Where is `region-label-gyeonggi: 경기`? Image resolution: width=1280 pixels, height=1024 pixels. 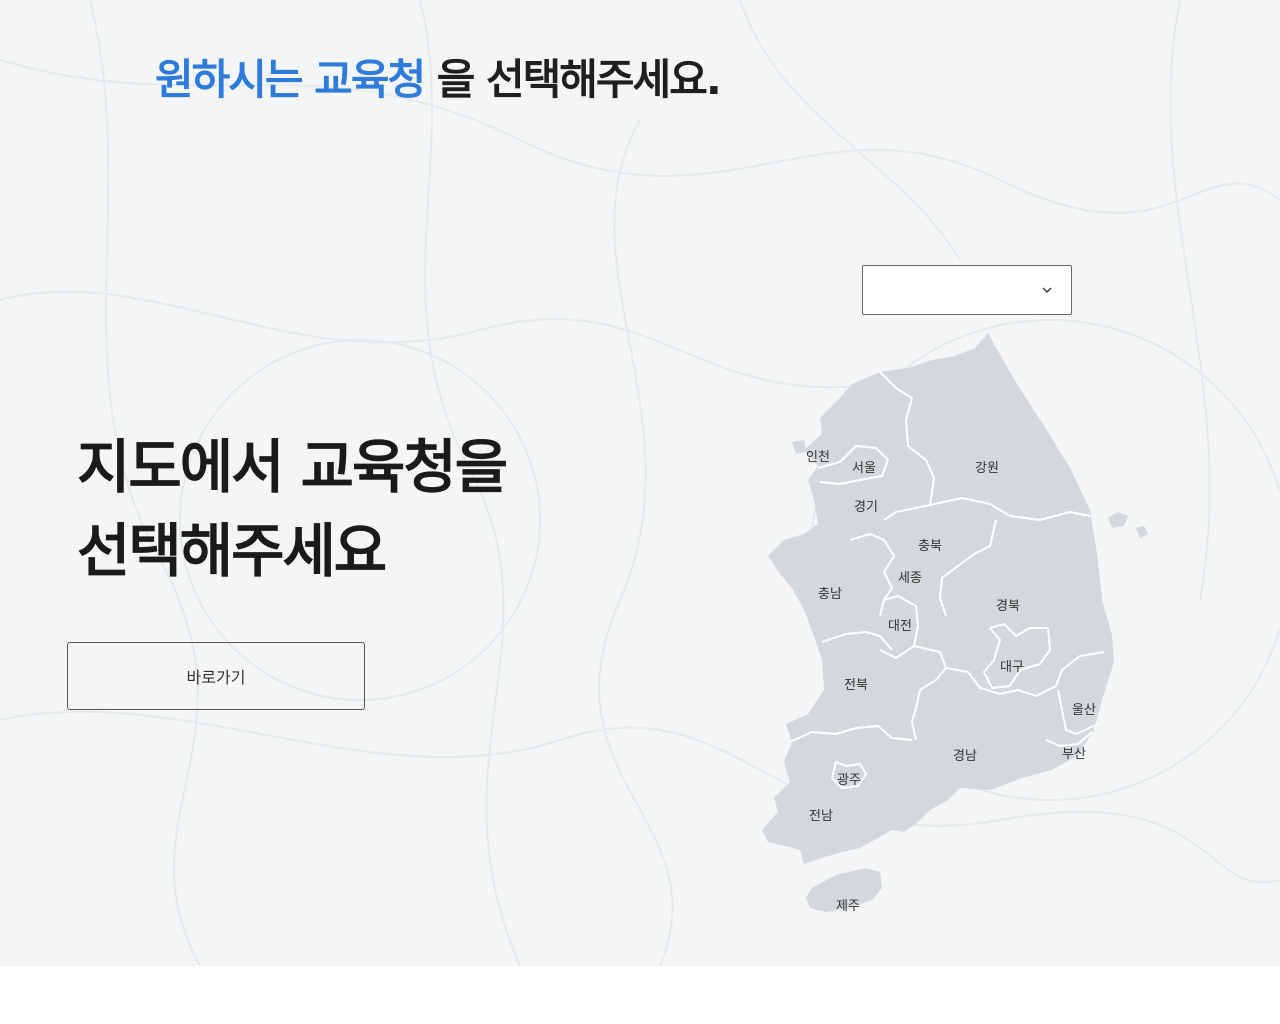
region-label-gyeonggi: 경기 is located at coordinates (866, 507).